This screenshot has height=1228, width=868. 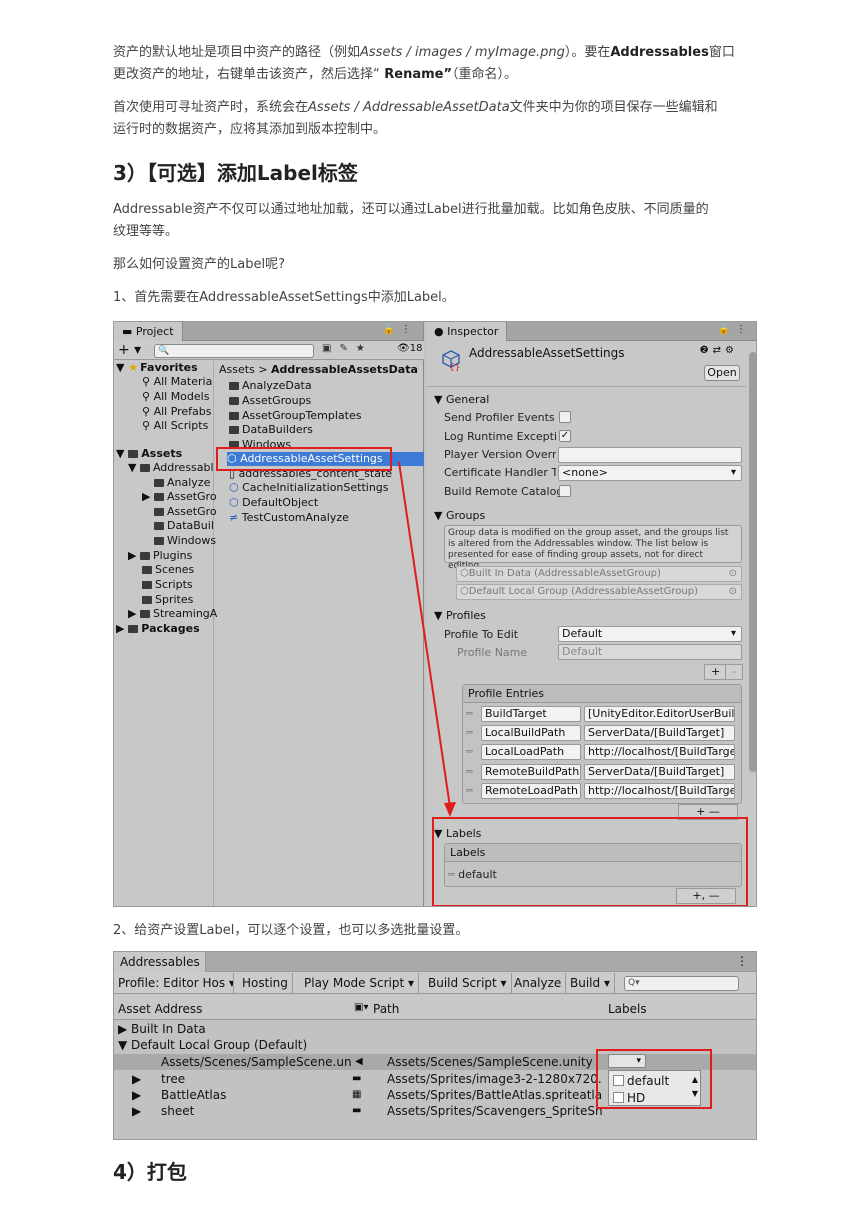 I want to click on path-text: Assets / AddressableAssetData, so click(x=409, y=107).